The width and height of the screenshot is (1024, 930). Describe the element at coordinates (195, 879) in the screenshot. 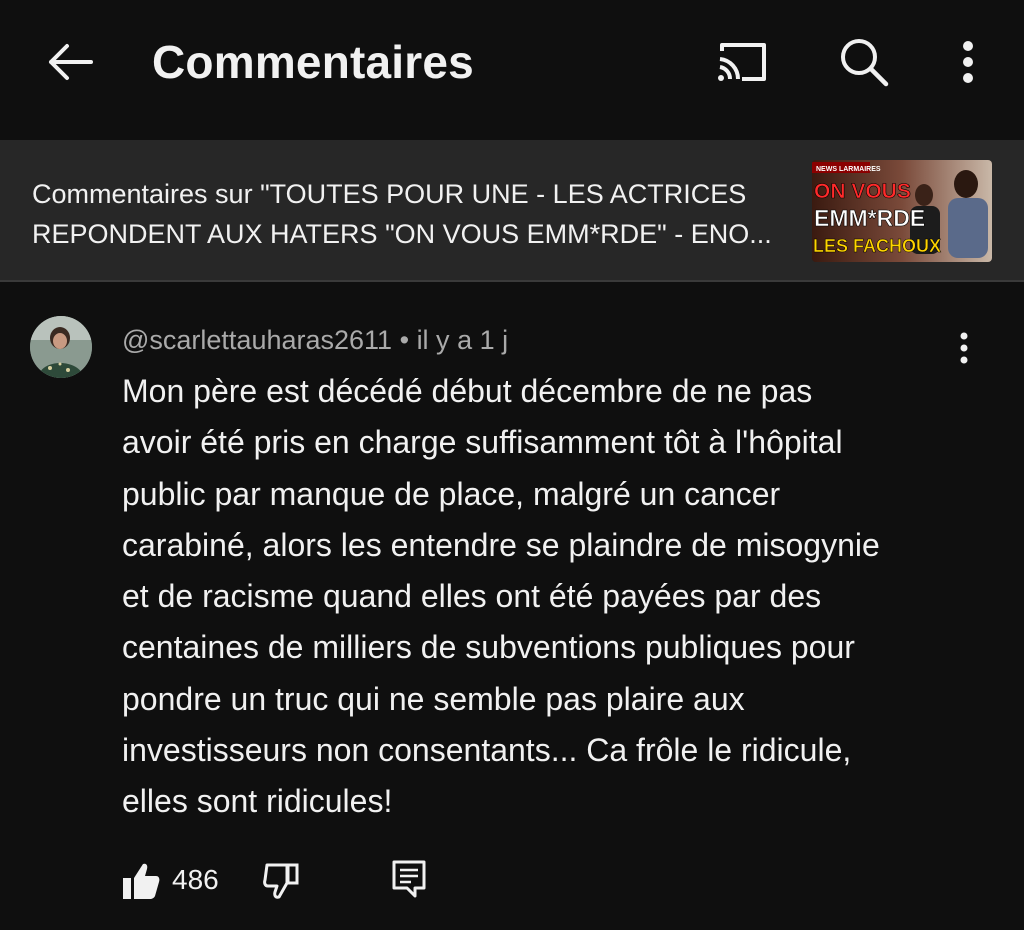

I see `like-count: 486` at that location.